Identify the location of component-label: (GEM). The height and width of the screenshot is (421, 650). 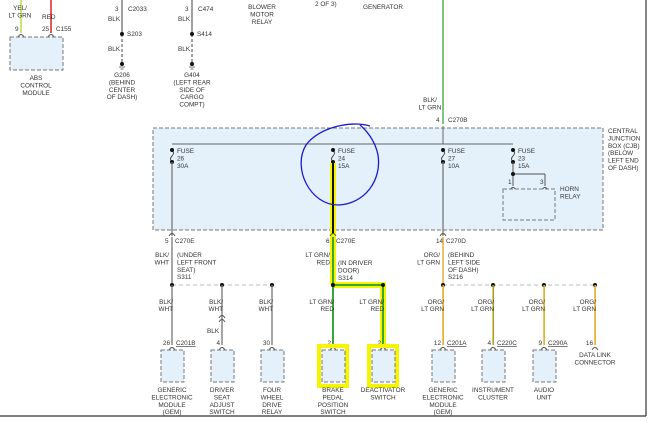
(172, 412).